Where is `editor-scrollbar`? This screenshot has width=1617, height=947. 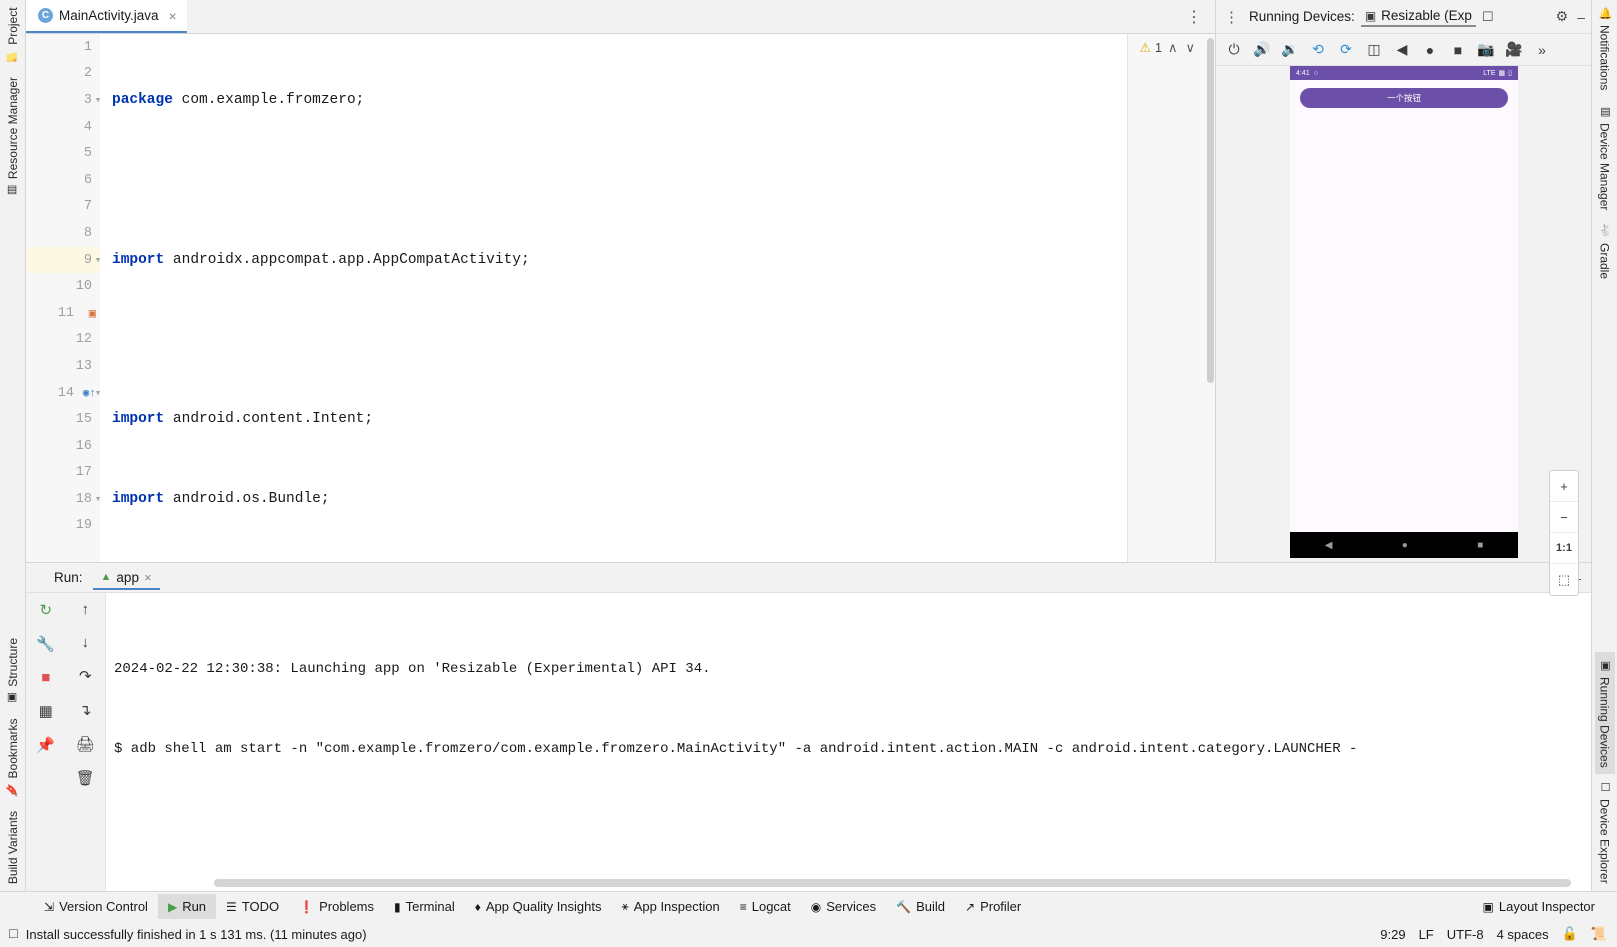 editor-scrollbar is located at coordinates (1210, 210).